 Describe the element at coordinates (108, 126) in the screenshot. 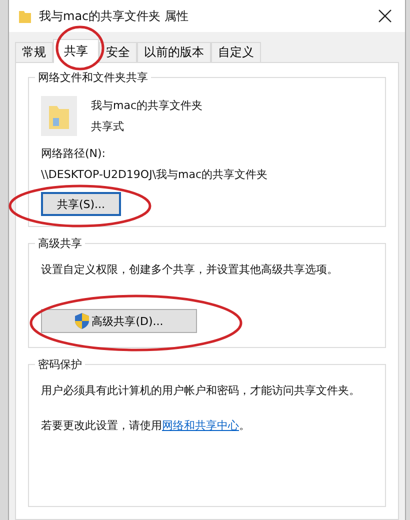

I see `share-status: 共享式` at that location.